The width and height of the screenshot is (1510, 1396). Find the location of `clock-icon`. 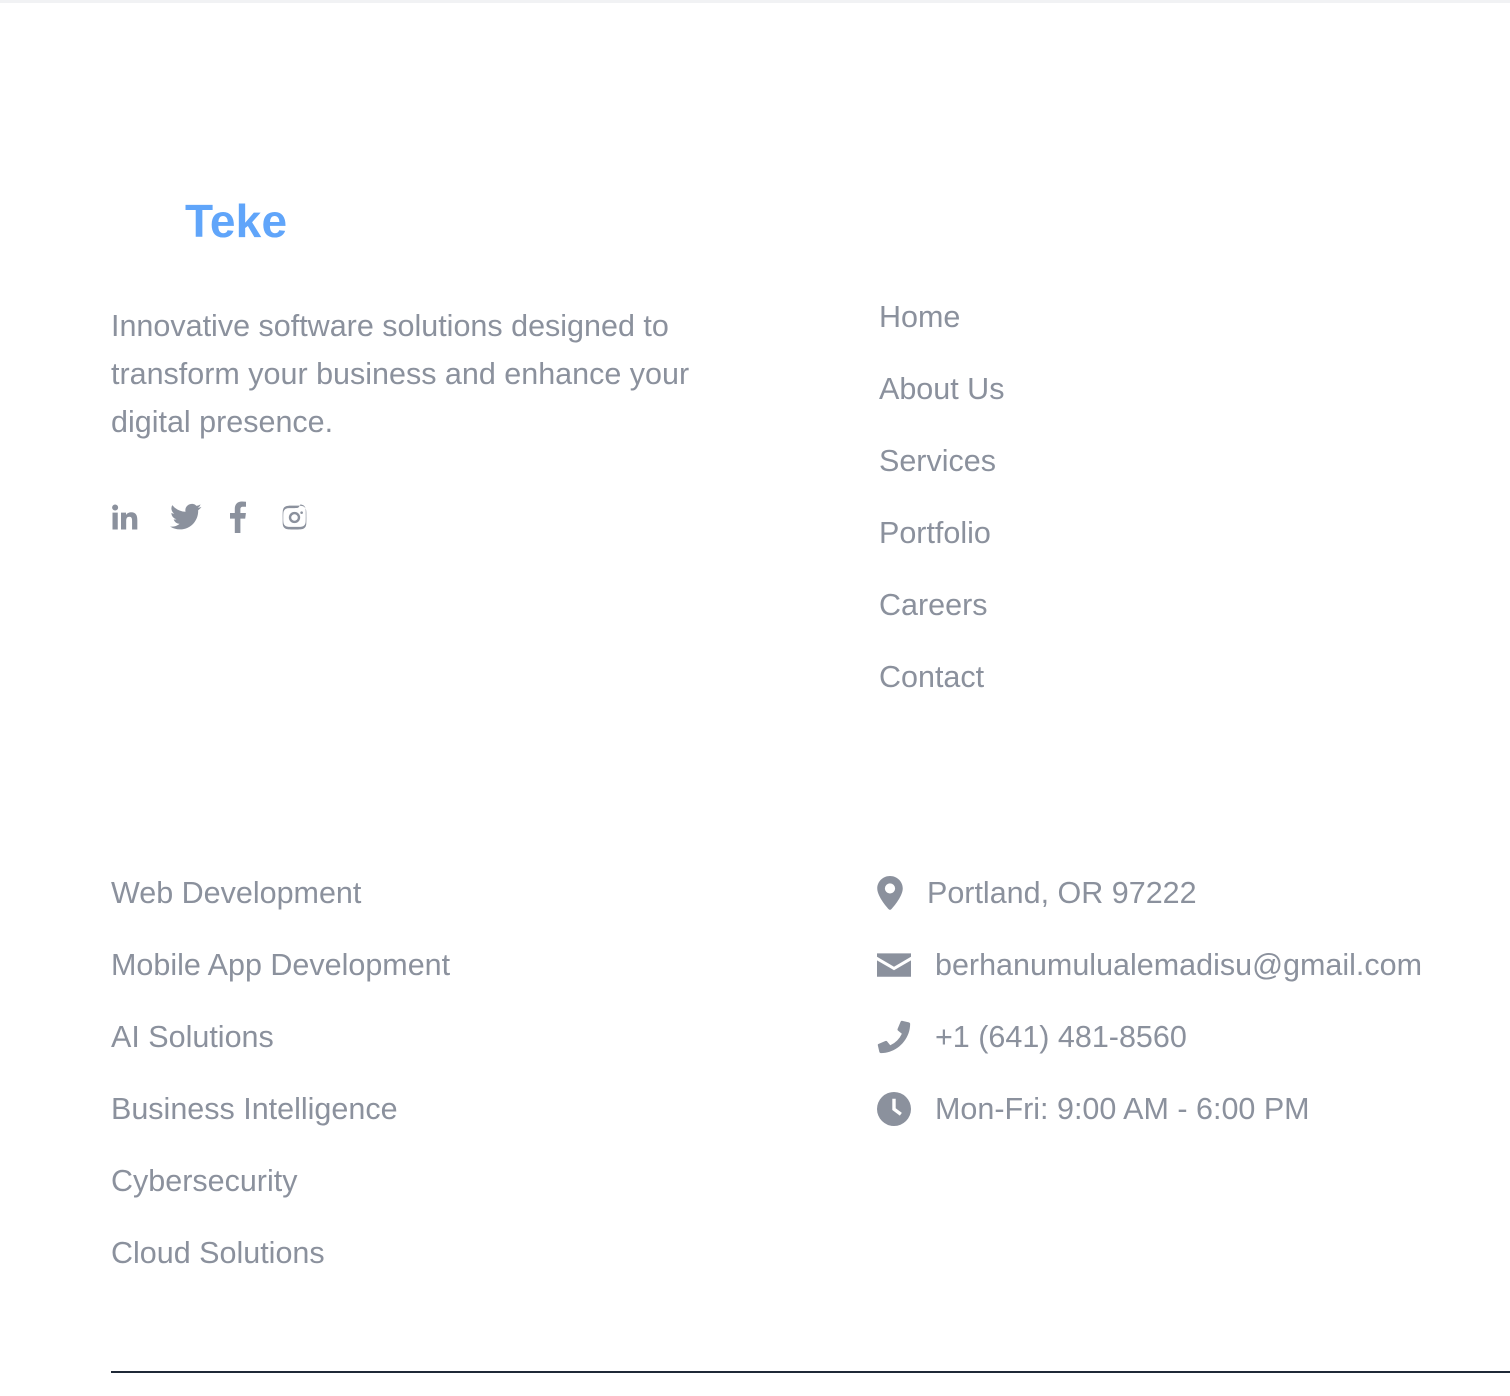

clock-icon is located at coordinates (906, 1109).